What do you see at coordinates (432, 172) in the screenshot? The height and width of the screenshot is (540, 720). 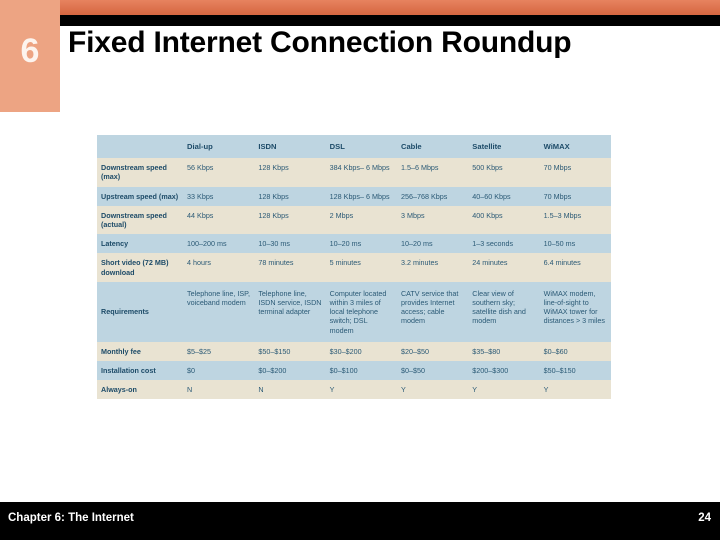 I see `table-cell: 1.5–6 Mbps` at bounding box center [432, 172].